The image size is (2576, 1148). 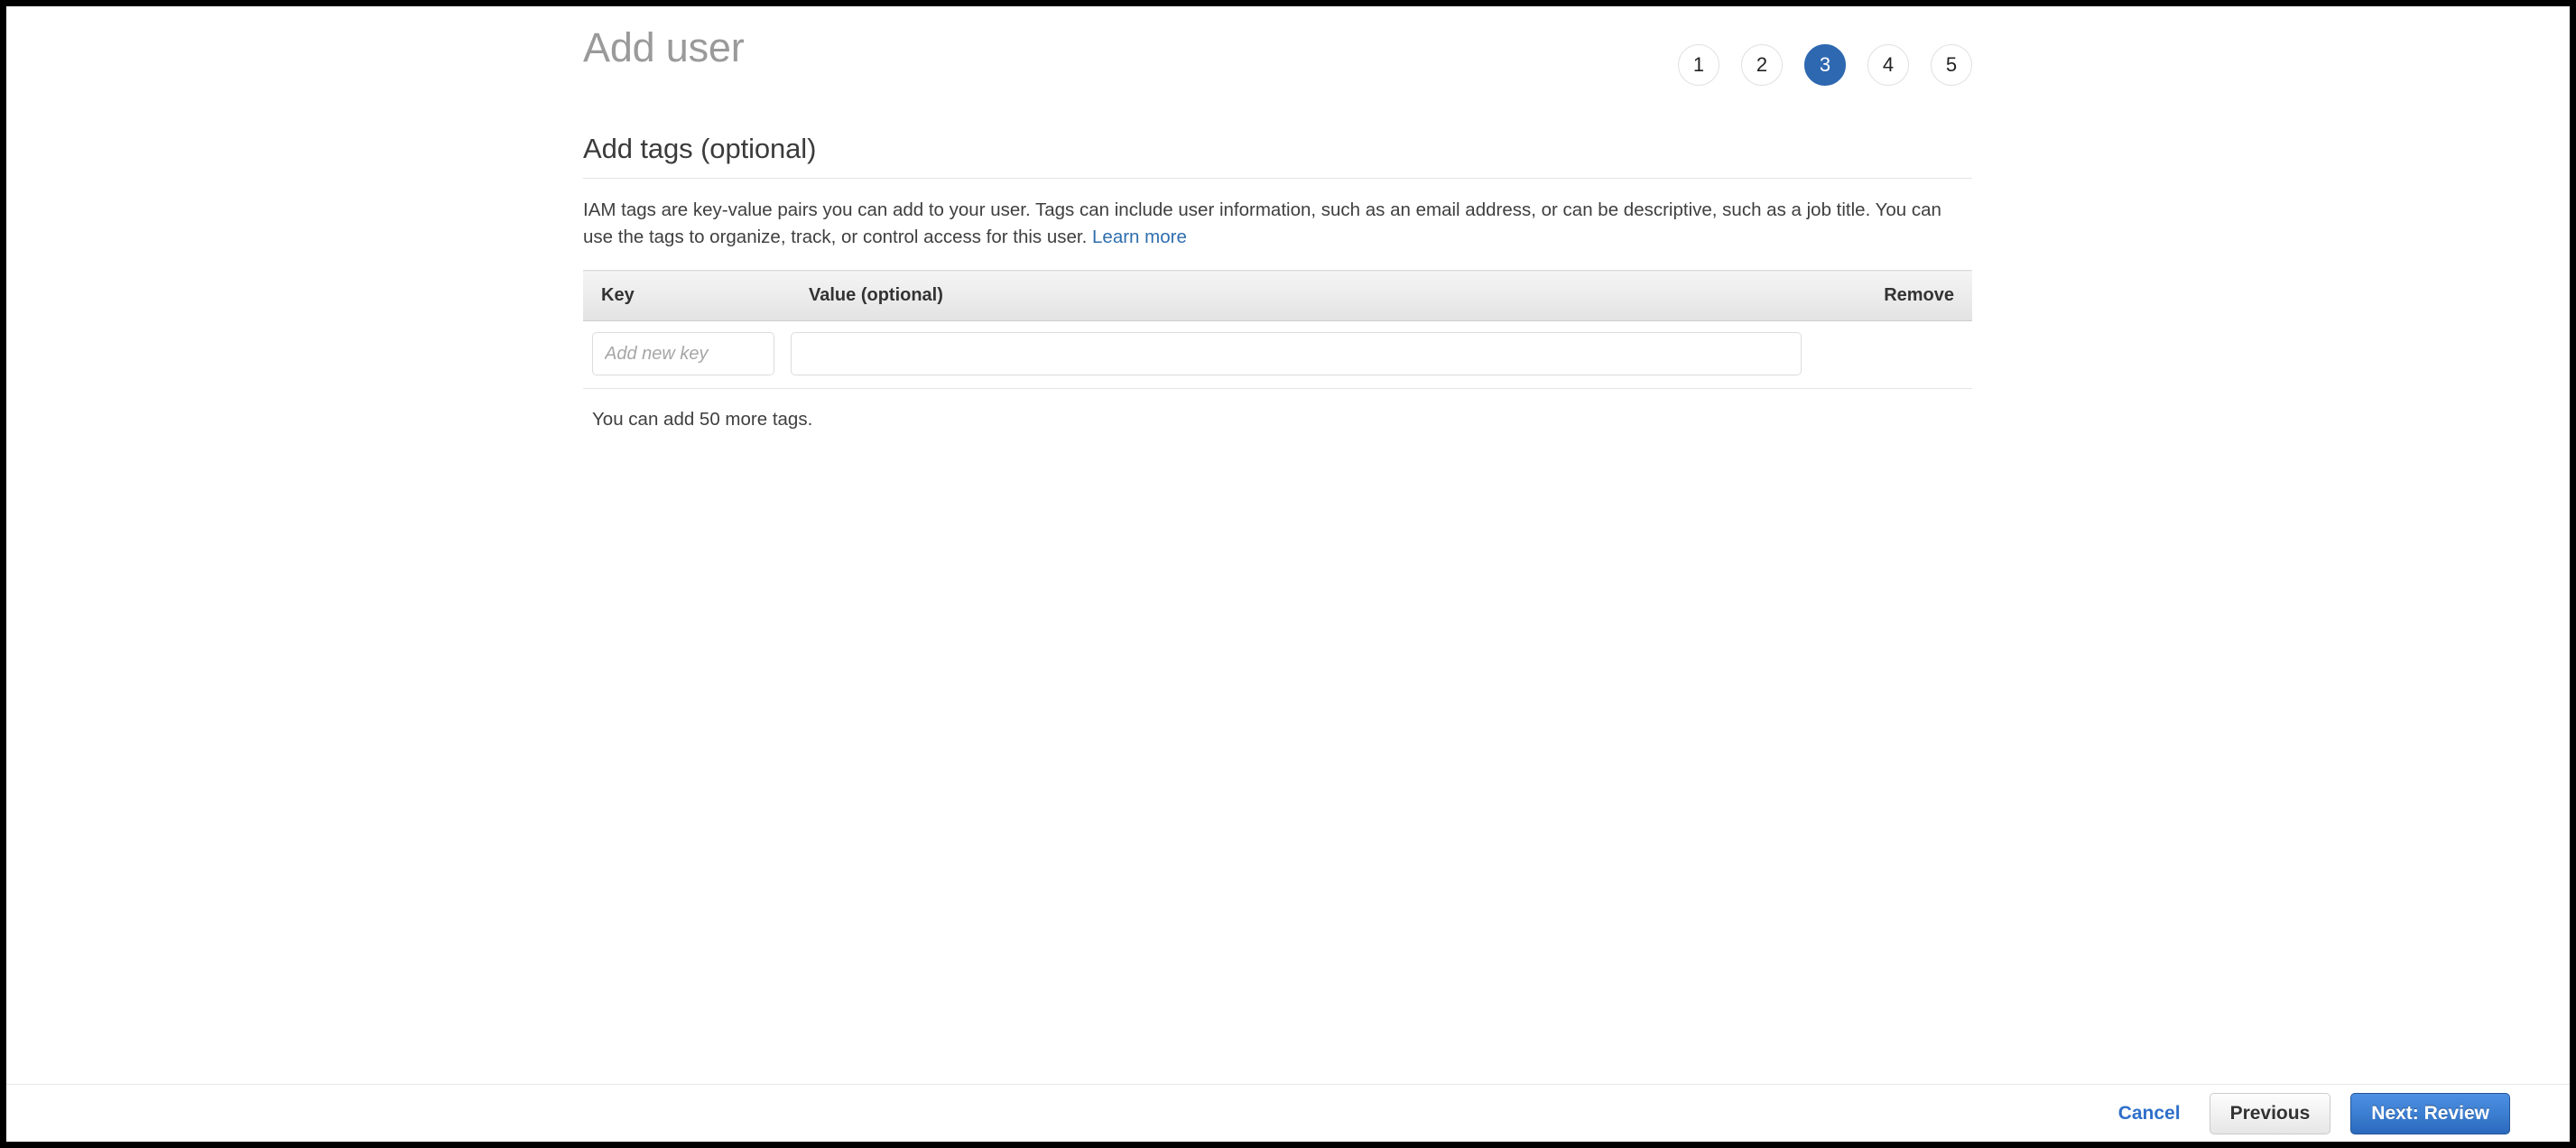 I want to click on tag-key-cell, so click(x=687, y=355).